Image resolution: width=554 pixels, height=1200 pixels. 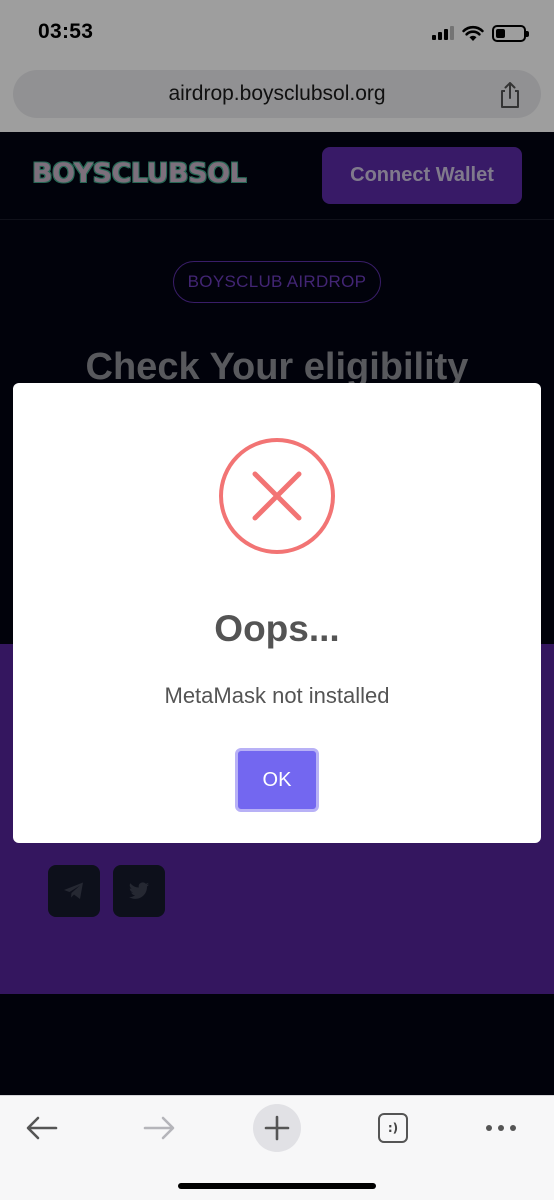 I want to click on dialog-message: MetaMask not installed, so click(x=277, y=695).